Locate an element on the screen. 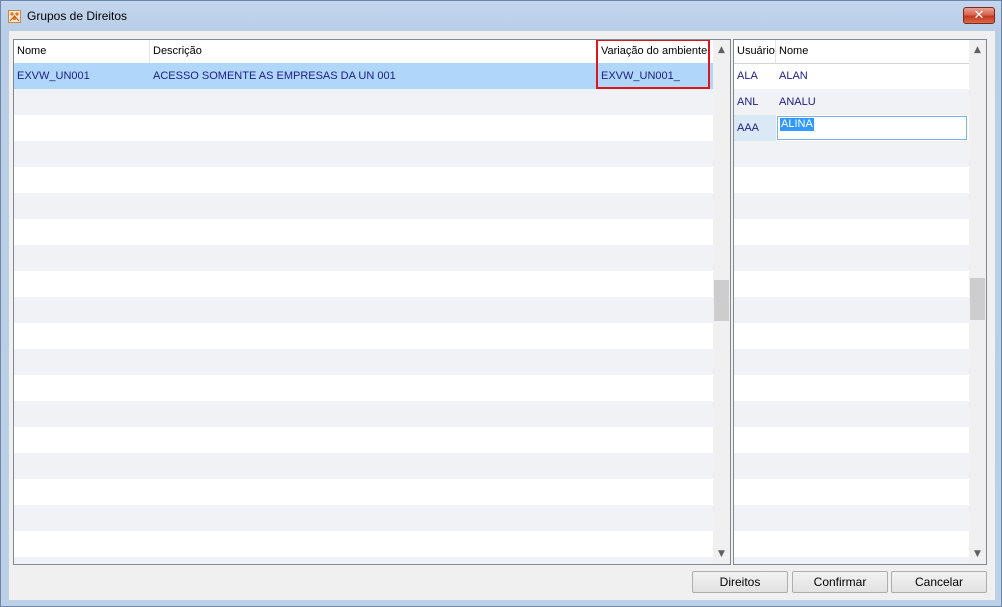 The height and width of the screenshot is (607, 1002). table-row: AAA ALINA is located at coordinates (851, 128).